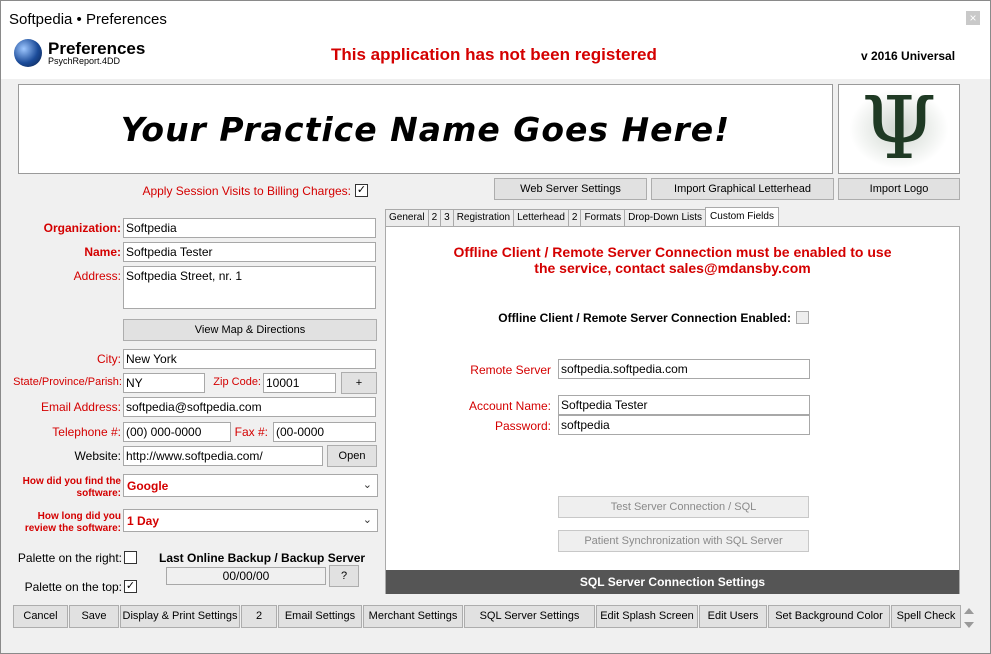 Image resolution: width=991 pixels, height=654 pixels. Describe the element at coordinates (249, 252) in the screenshot. I see `name-field: Softpedia Tester` at that location.